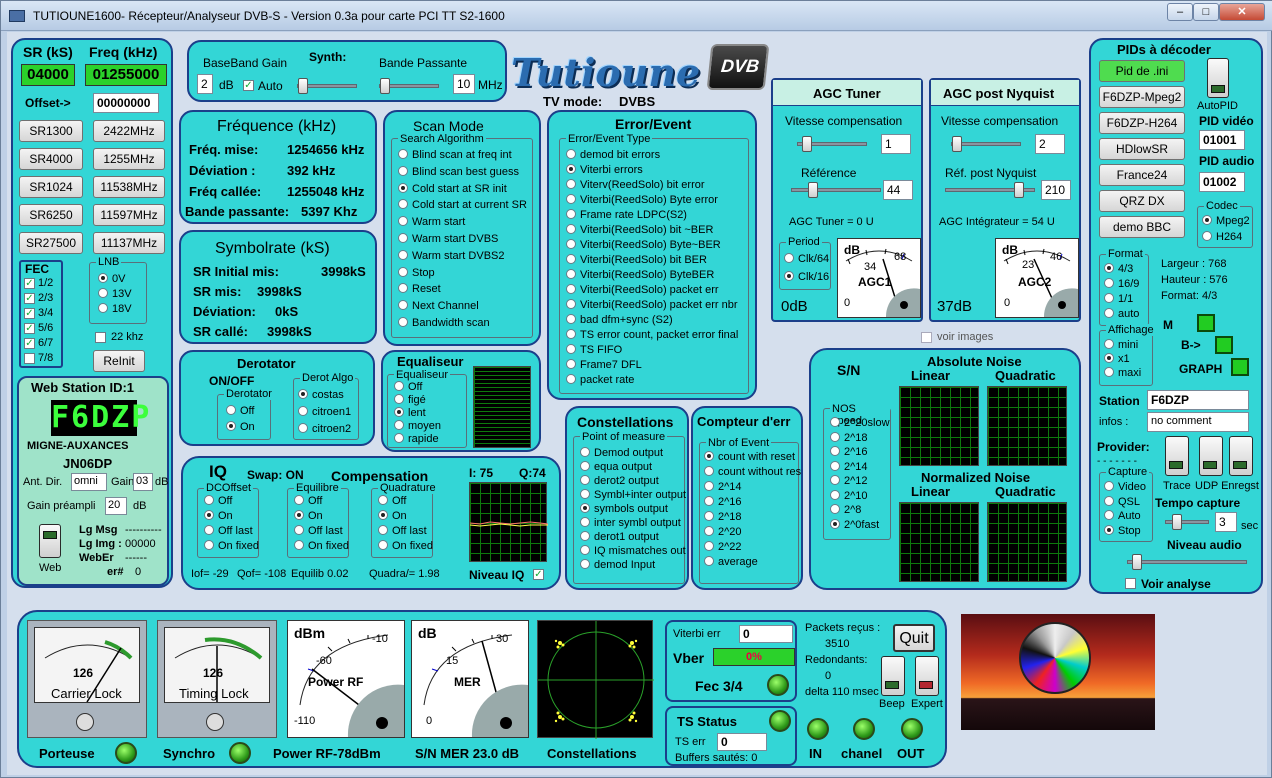 The height and width of the screenshot is (778, 1272). What do you see at coordinates (836, 190) in the screenshot?
I see `agc-tuner-ref-slider` at bounding box center [836, 190].